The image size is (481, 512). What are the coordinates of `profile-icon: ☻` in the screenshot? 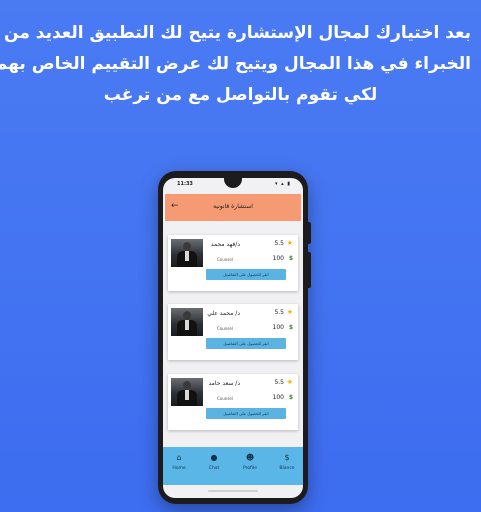 It's located at (250, 457).